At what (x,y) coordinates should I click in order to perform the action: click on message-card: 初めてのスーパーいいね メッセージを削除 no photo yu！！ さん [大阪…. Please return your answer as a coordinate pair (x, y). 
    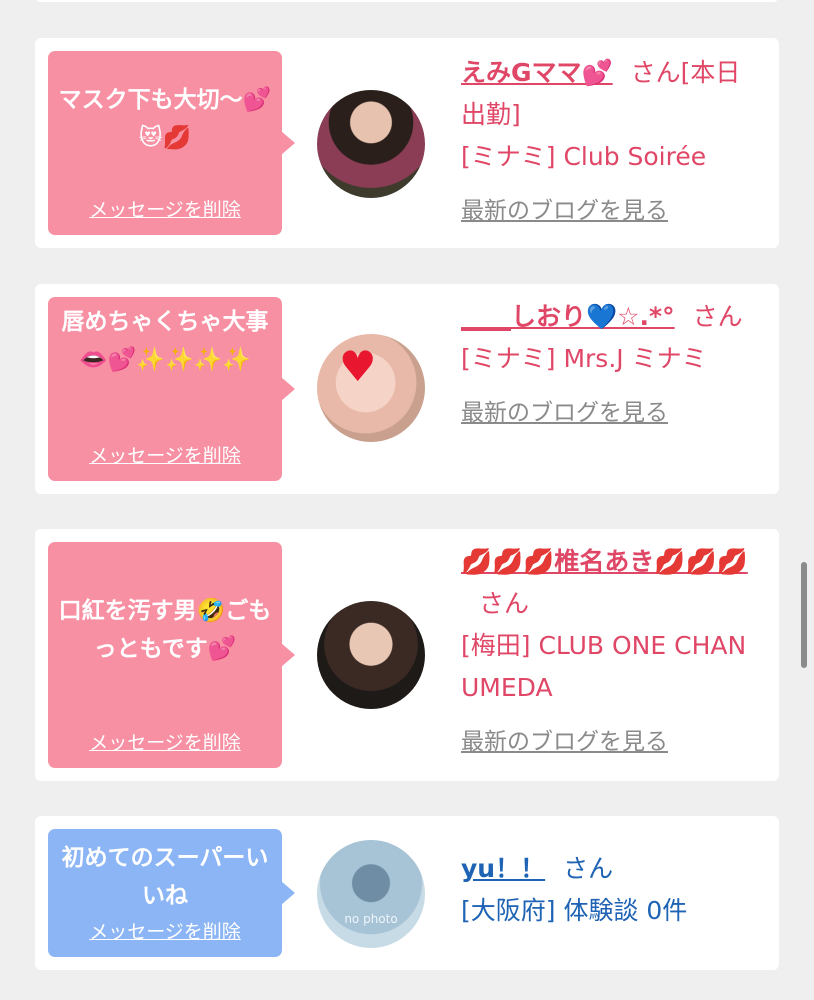
    Looking at the image, I should click on (407, 893).